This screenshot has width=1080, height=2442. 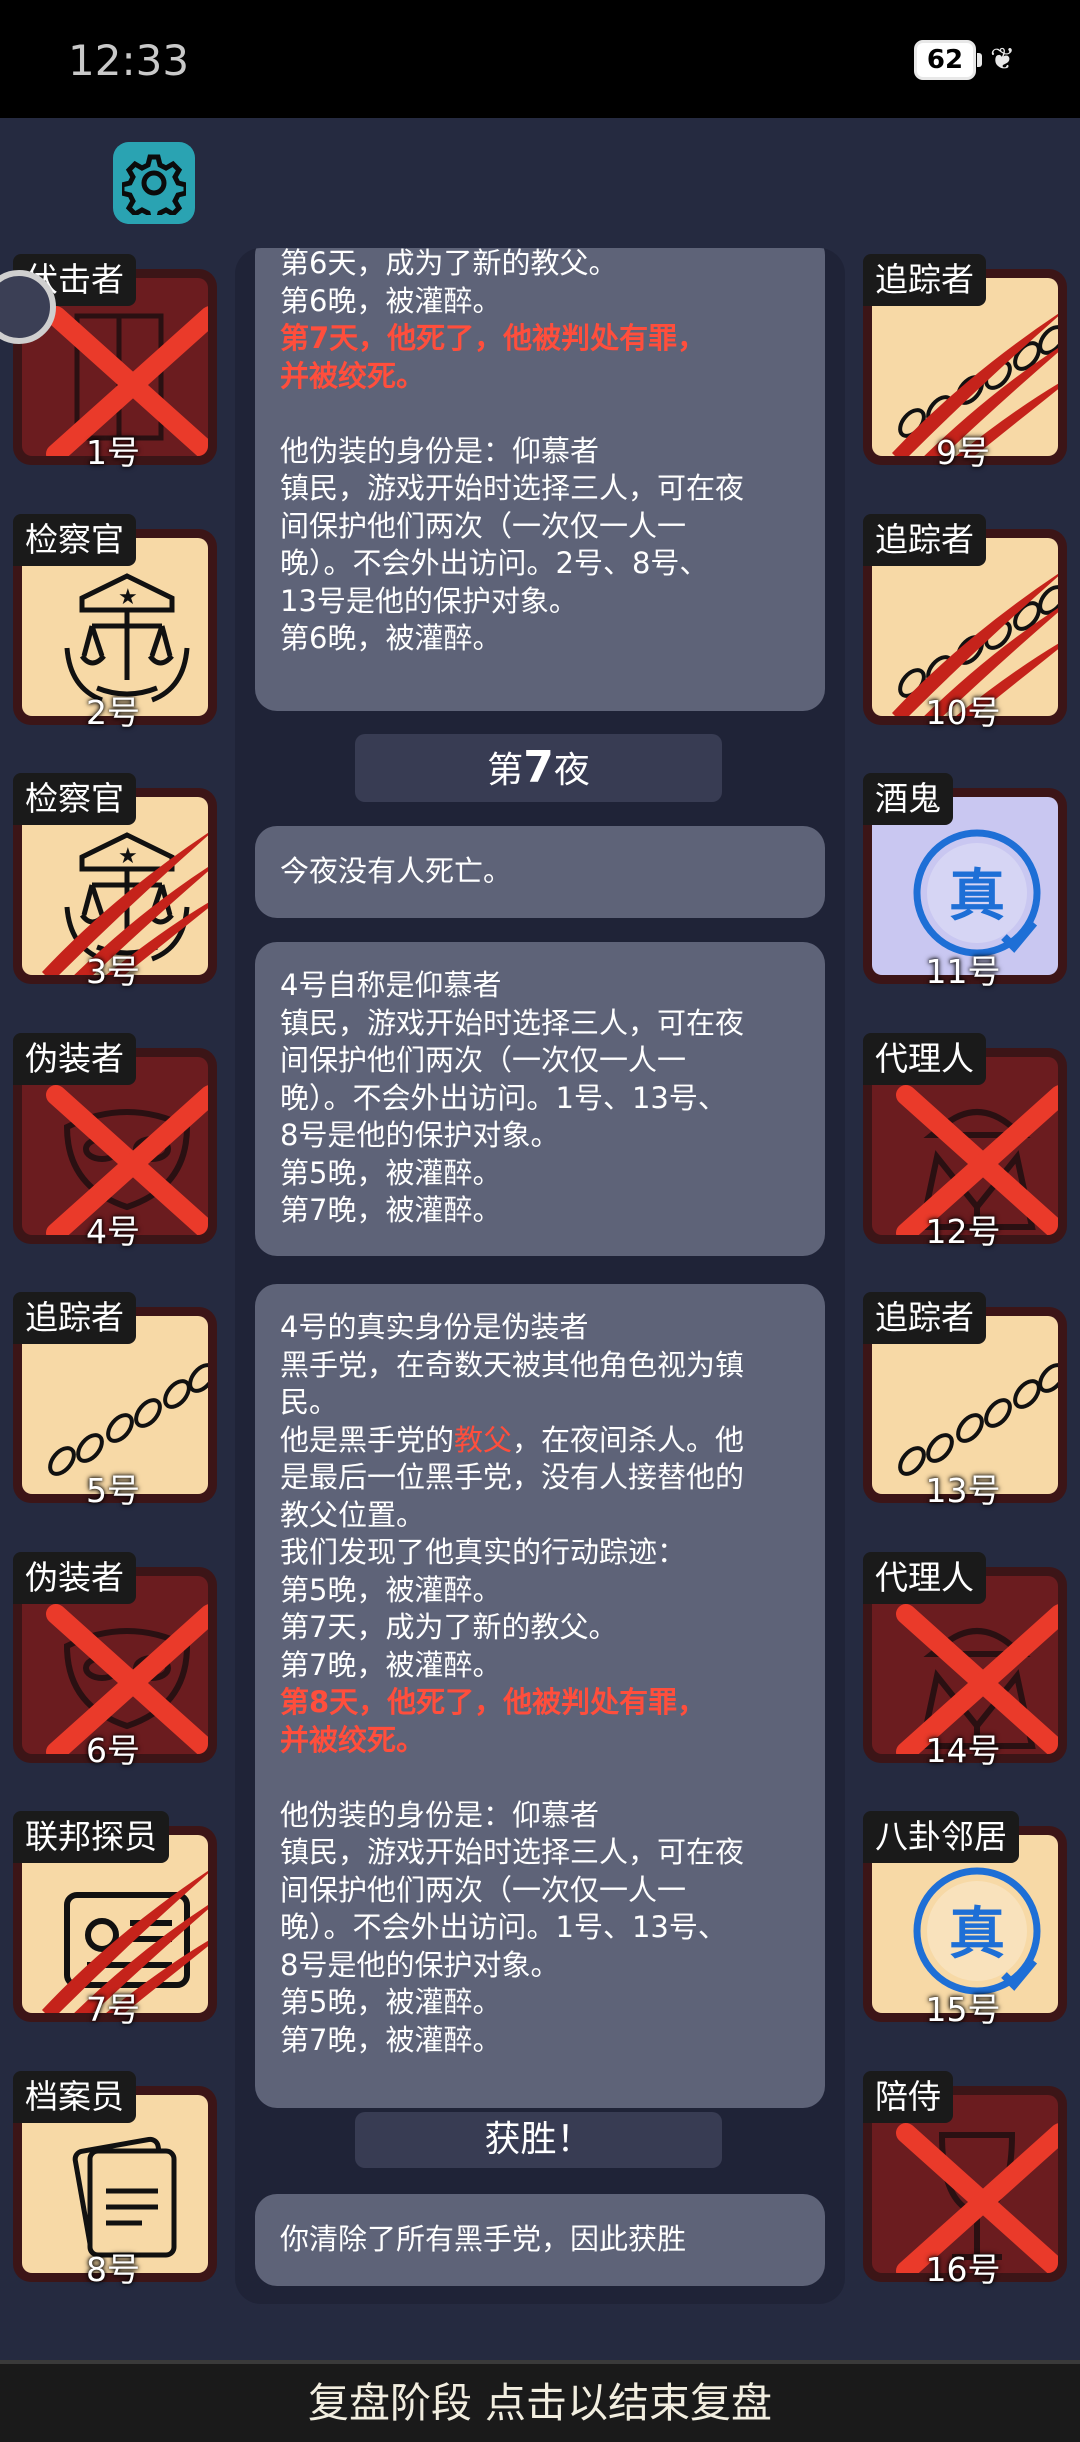 What do you see at coordinates (963, 1231) in the screenshot?
I see `player-number: 12号` at bounding box center [963, 1231].